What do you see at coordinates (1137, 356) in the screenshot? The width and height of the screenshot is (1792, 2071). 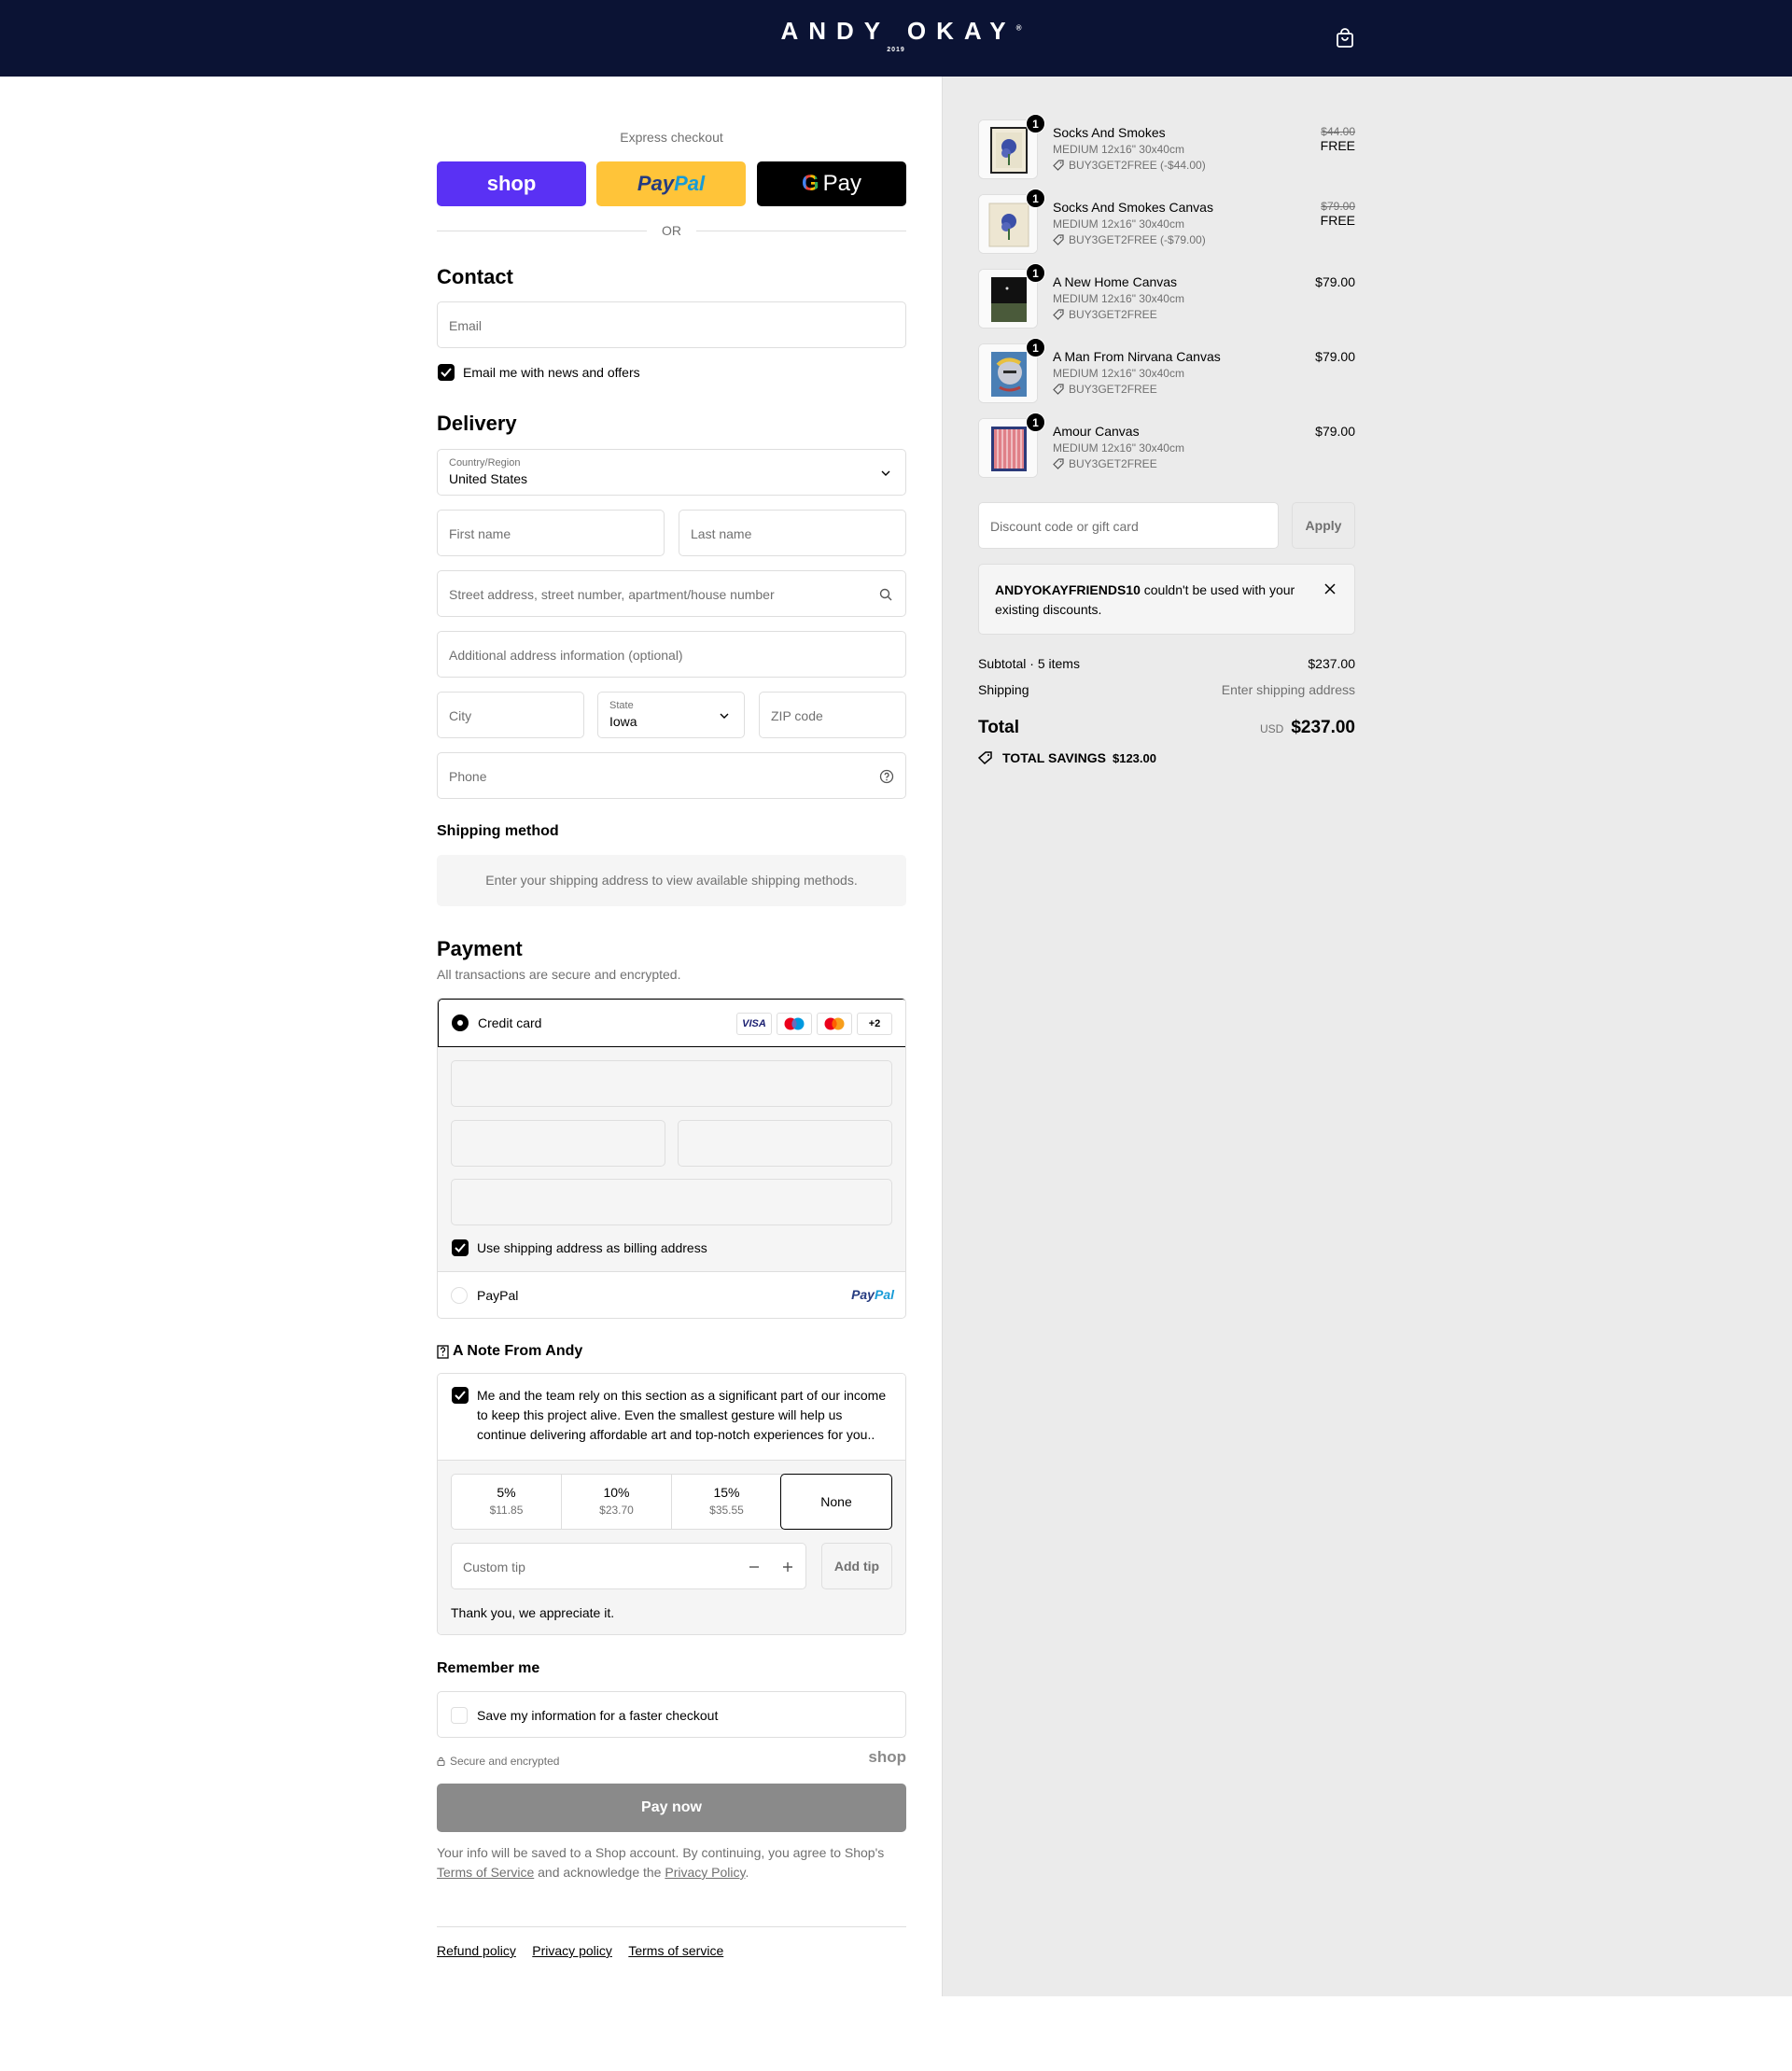 I see `product-name: A Man From Nirvana Canvas` at bounding box center [1137, 356].